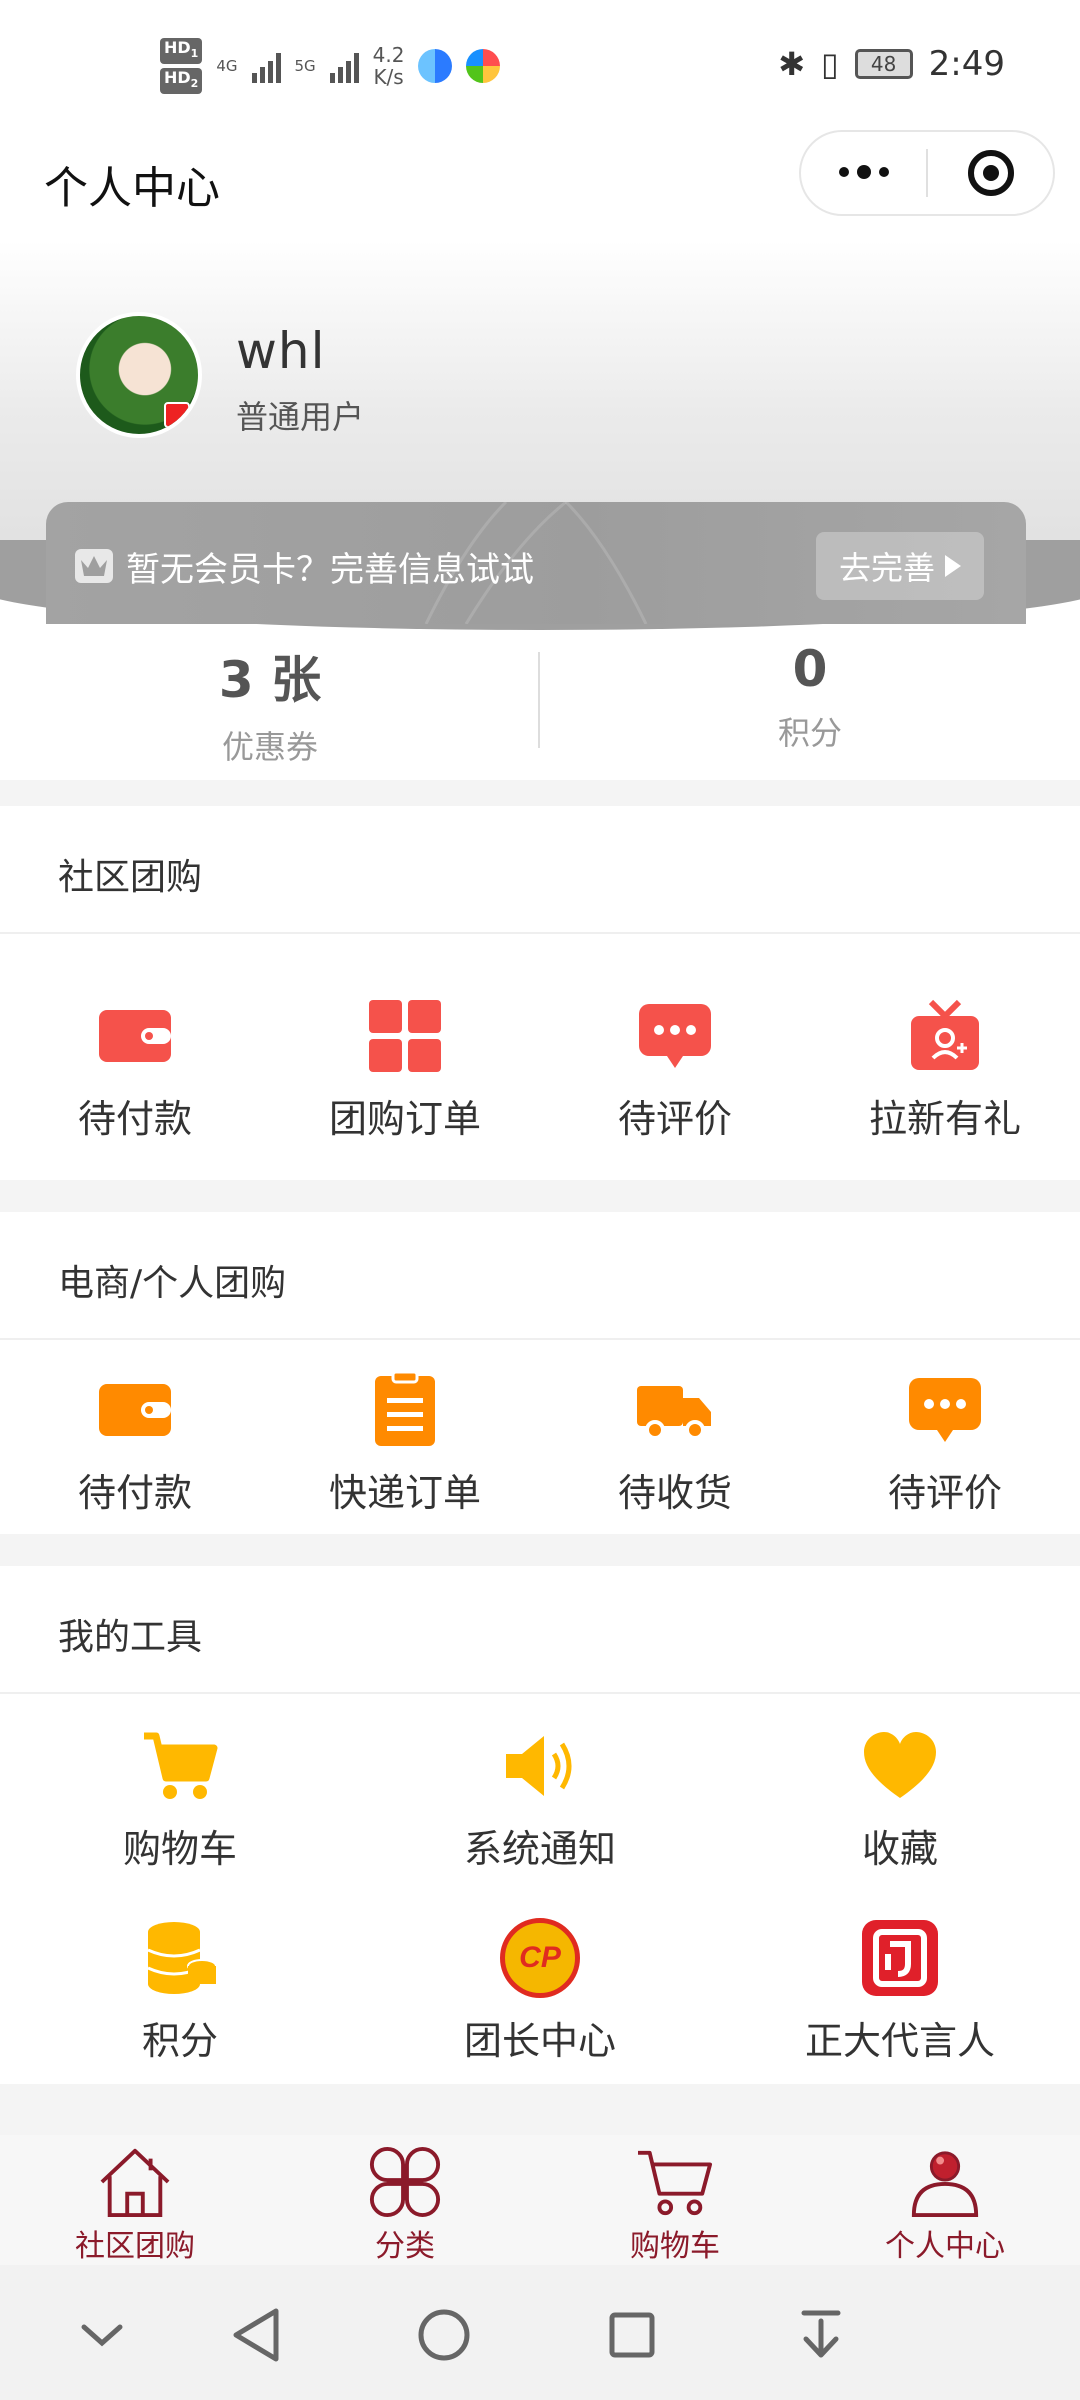 This screenshot has height=2400, width=1080. Describe the element at coordinates (405, 1036) in the screenshot. I see `grid-icon` at that location.